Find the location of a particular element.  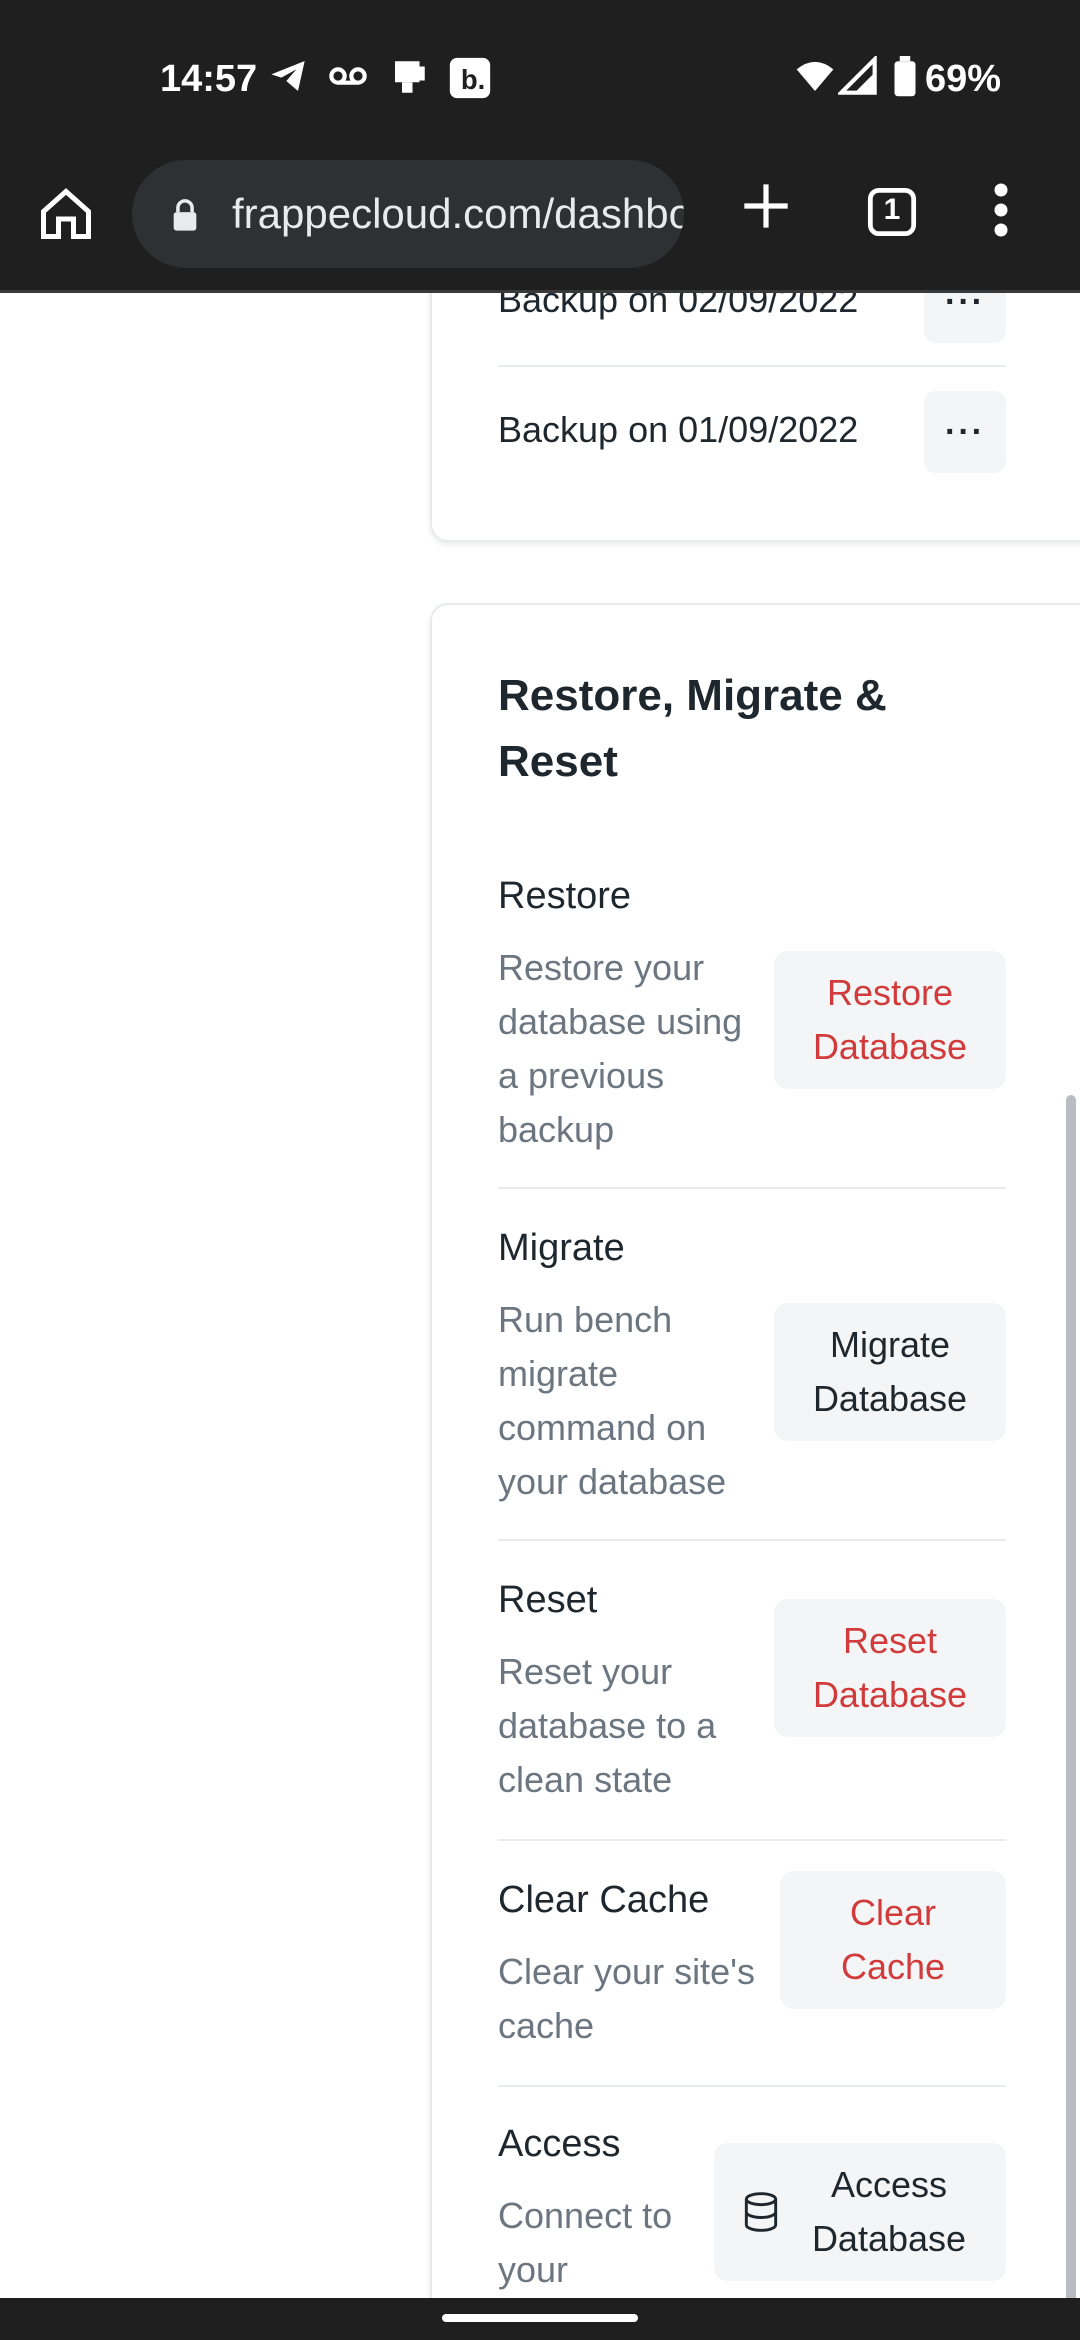

backup-label: Backup on 01/09/2022 is located at coordinates (678, 429).